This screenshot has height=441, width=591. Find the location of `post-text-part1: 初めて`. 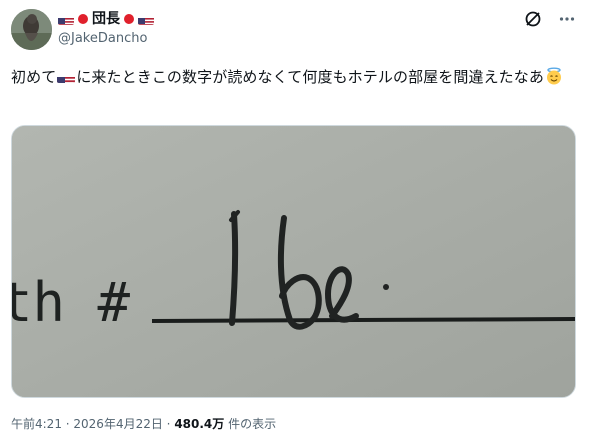

post-text-part1: 初めて is located at coordinates (34, 77).